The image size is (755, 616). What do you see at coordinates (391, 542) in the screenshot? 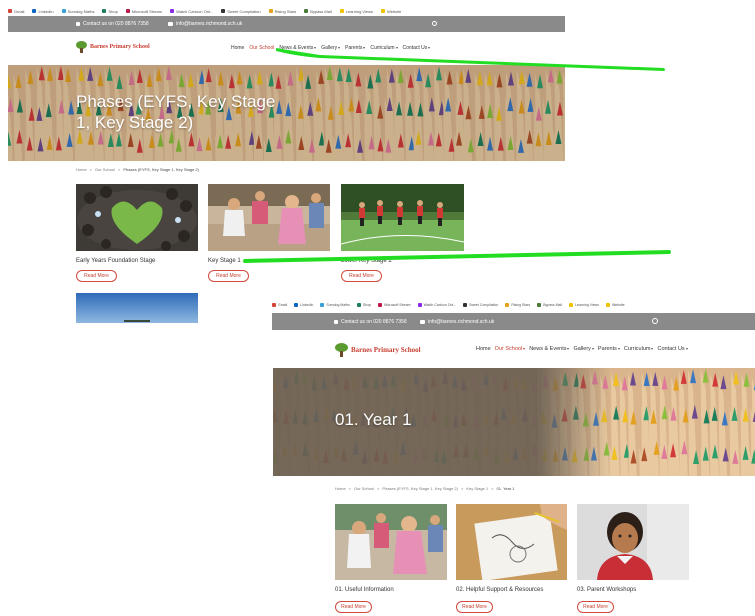
I see `card-image-useful-information` at bounding box center [391, 542].